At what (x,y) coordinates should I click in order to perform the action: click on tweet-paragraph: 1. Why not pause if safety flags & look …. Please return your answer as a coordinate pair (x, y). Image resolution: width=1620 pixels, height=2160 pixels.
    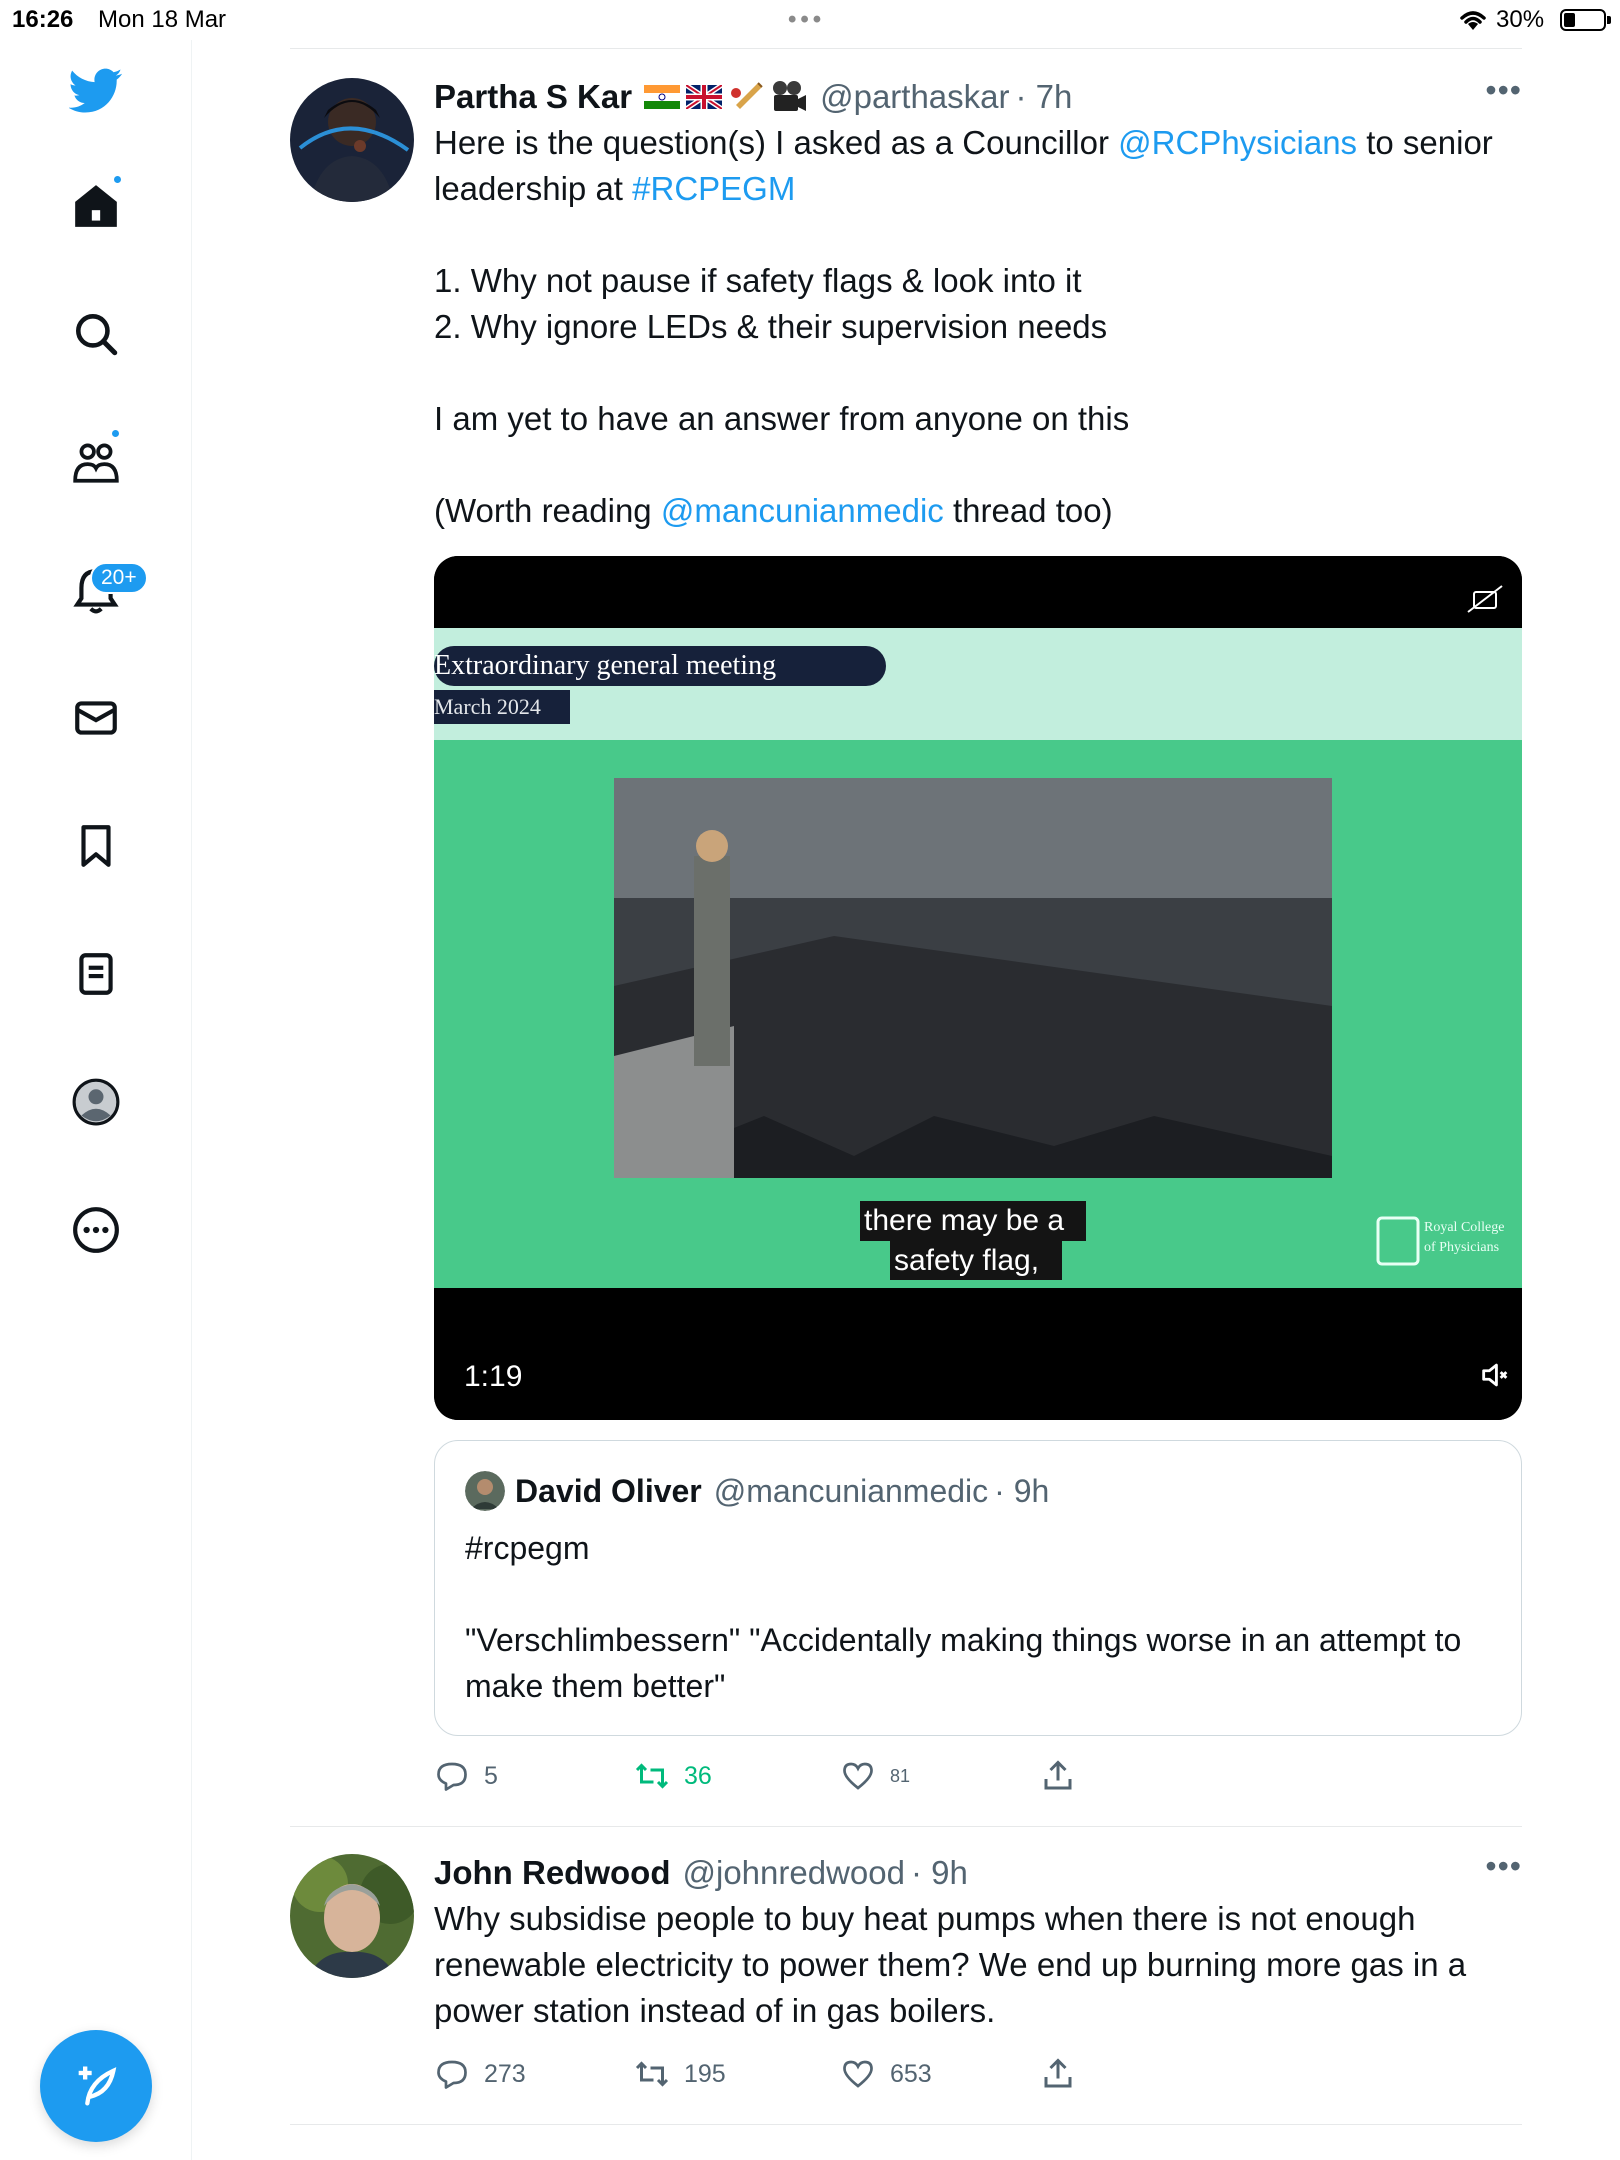
    Looking at the image, I should click on (758, 280).